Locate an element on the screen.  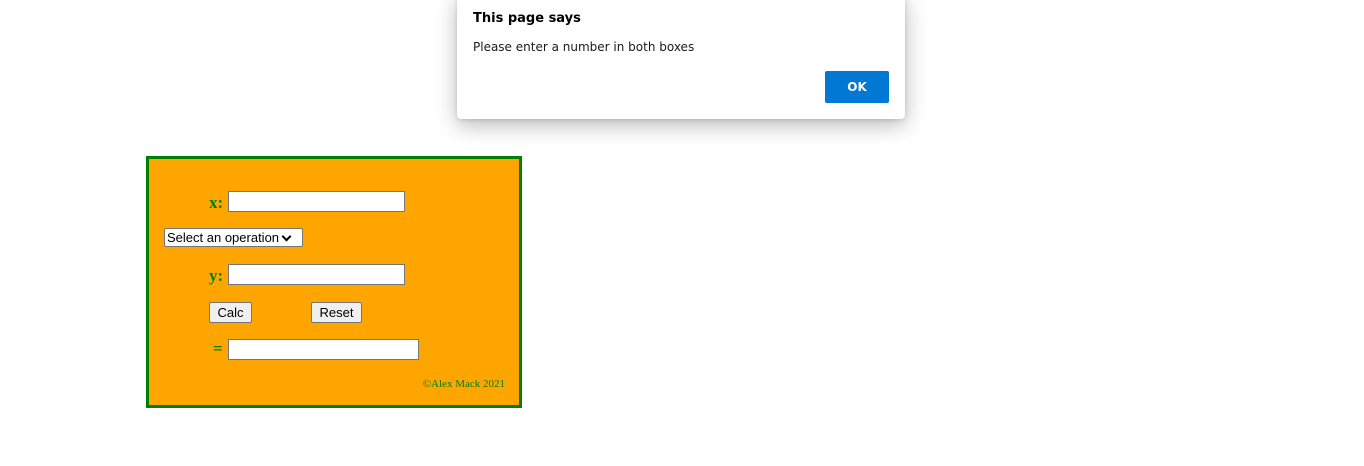
copyright-text: ©Alex Mack 2021 is located at coordinates (463, 384).